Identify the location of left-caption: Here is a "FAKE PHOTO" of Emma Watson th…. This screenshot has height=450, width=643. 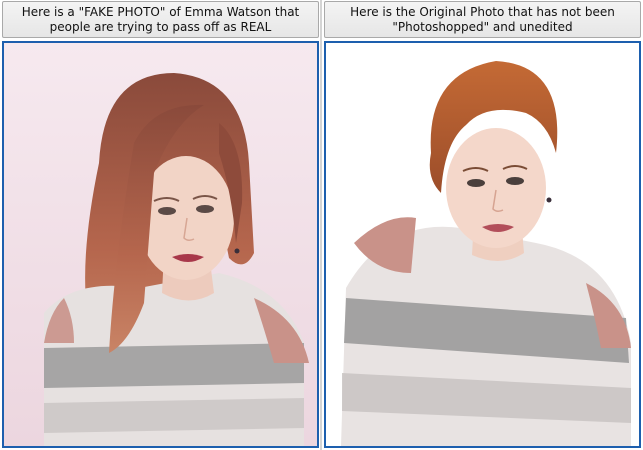
(160, 19).